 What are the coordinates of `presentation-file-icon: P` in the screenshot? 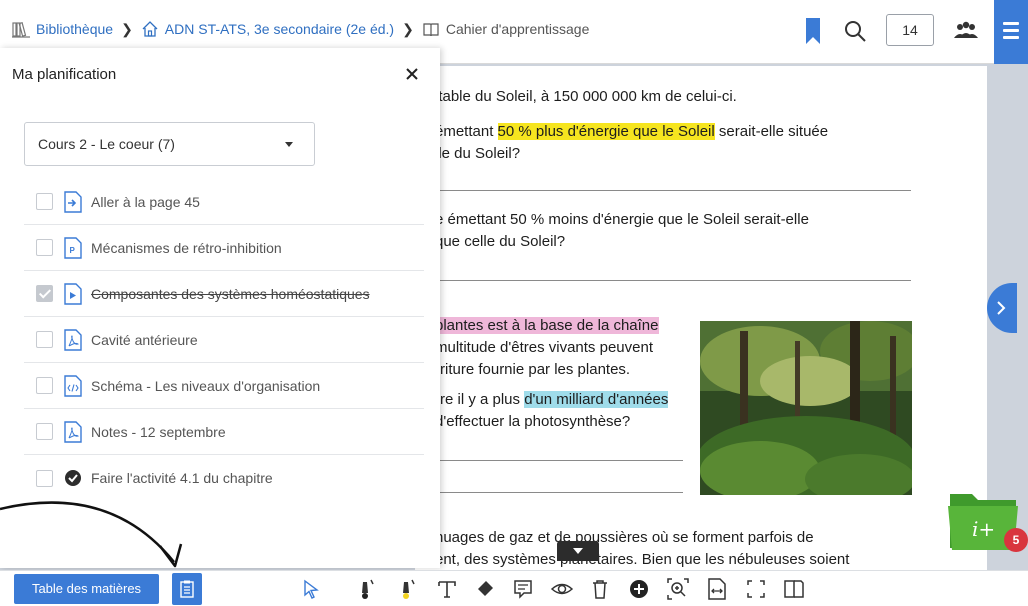 It's located at (73, 247).